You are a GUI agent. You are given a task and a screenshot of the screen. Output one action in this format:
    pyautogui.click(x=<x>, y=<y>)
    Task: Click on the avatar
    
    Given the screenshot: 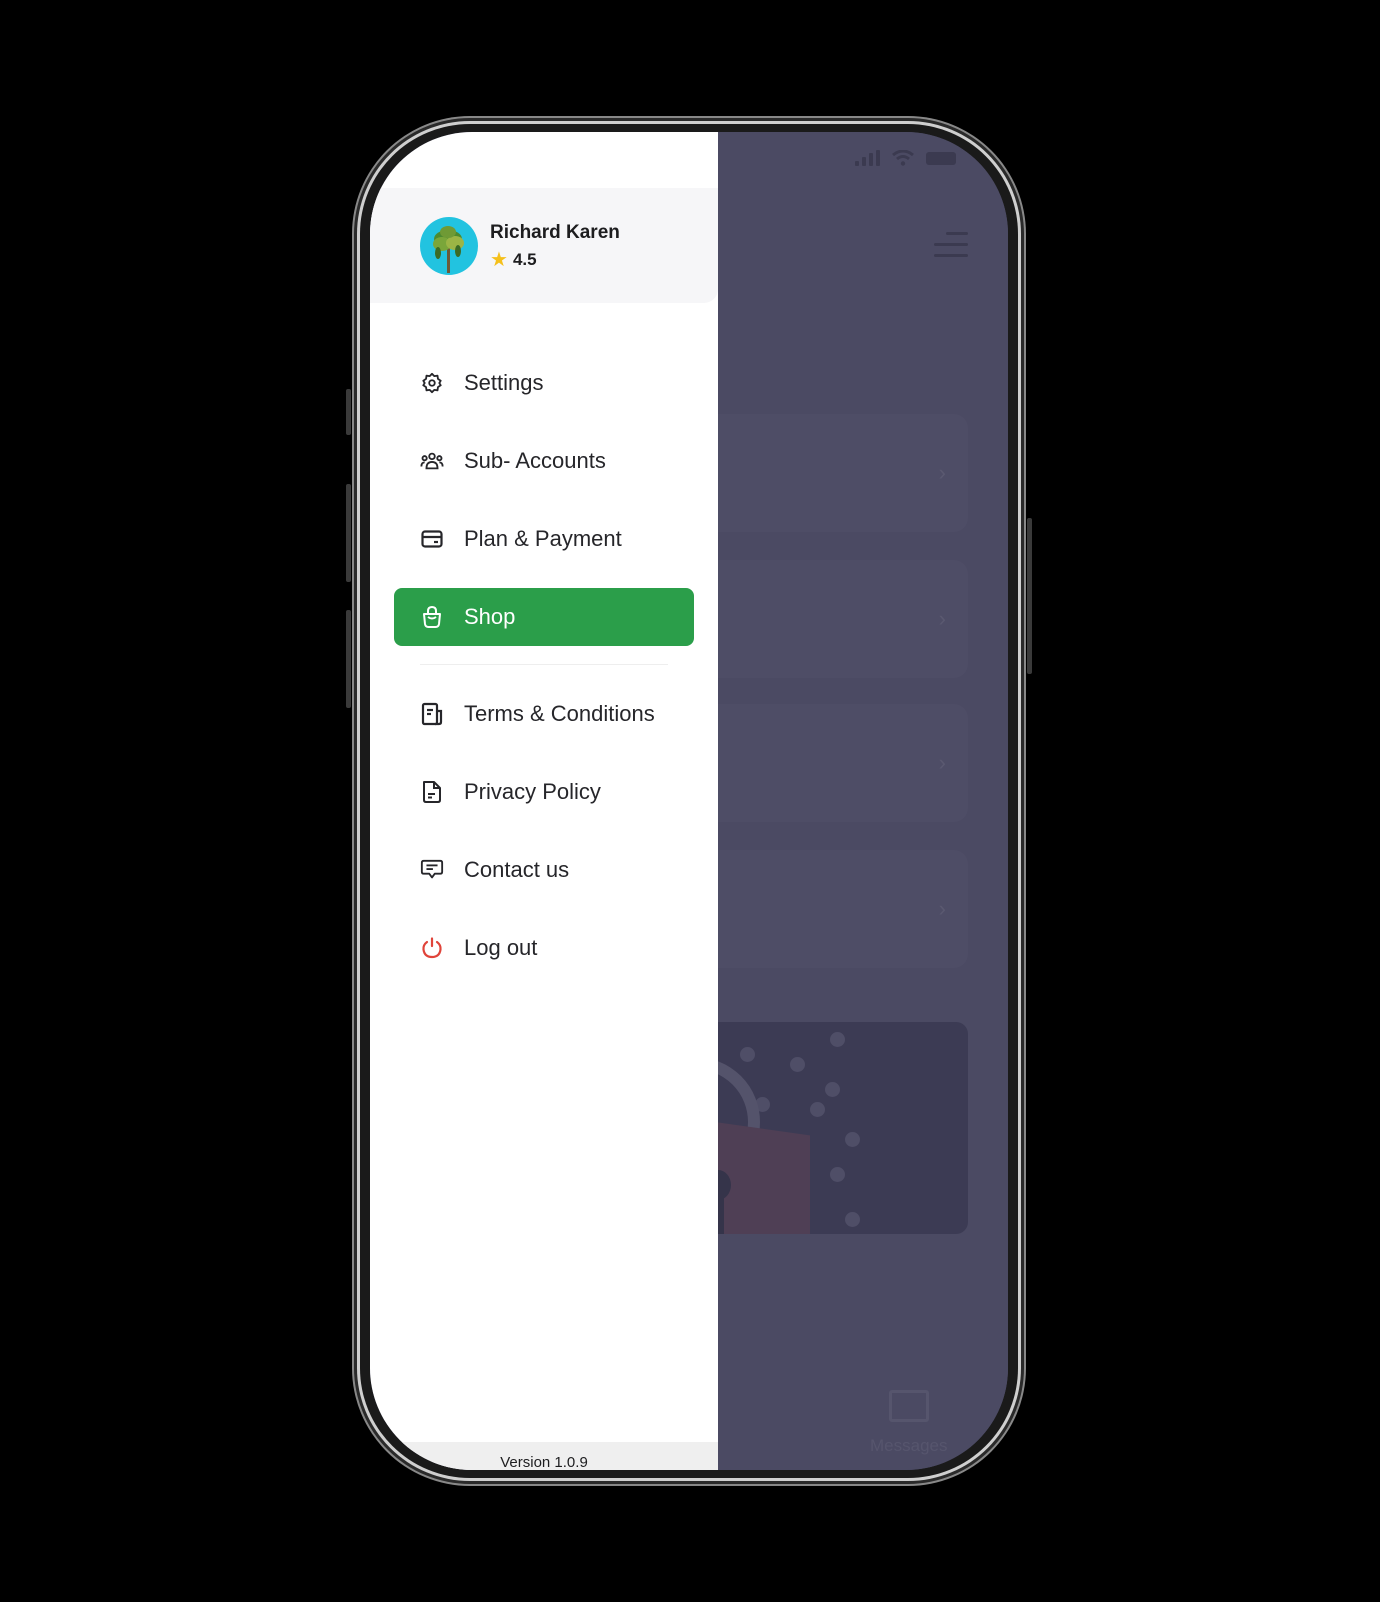 What is the action you would take?
    pyautogui.click(x=449, y=246)
    